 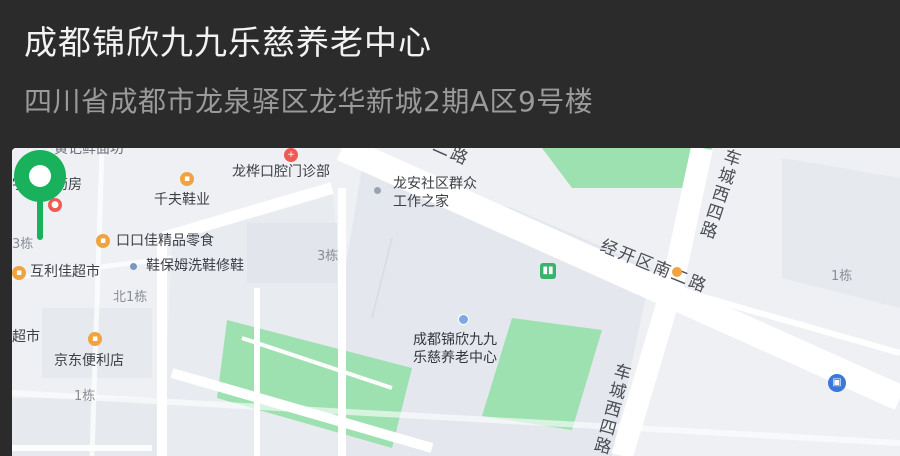 What do you see at coordinates (328, 256) in the screenshot?
I see `building-label: 3栋` at bounding box center [328, 256].